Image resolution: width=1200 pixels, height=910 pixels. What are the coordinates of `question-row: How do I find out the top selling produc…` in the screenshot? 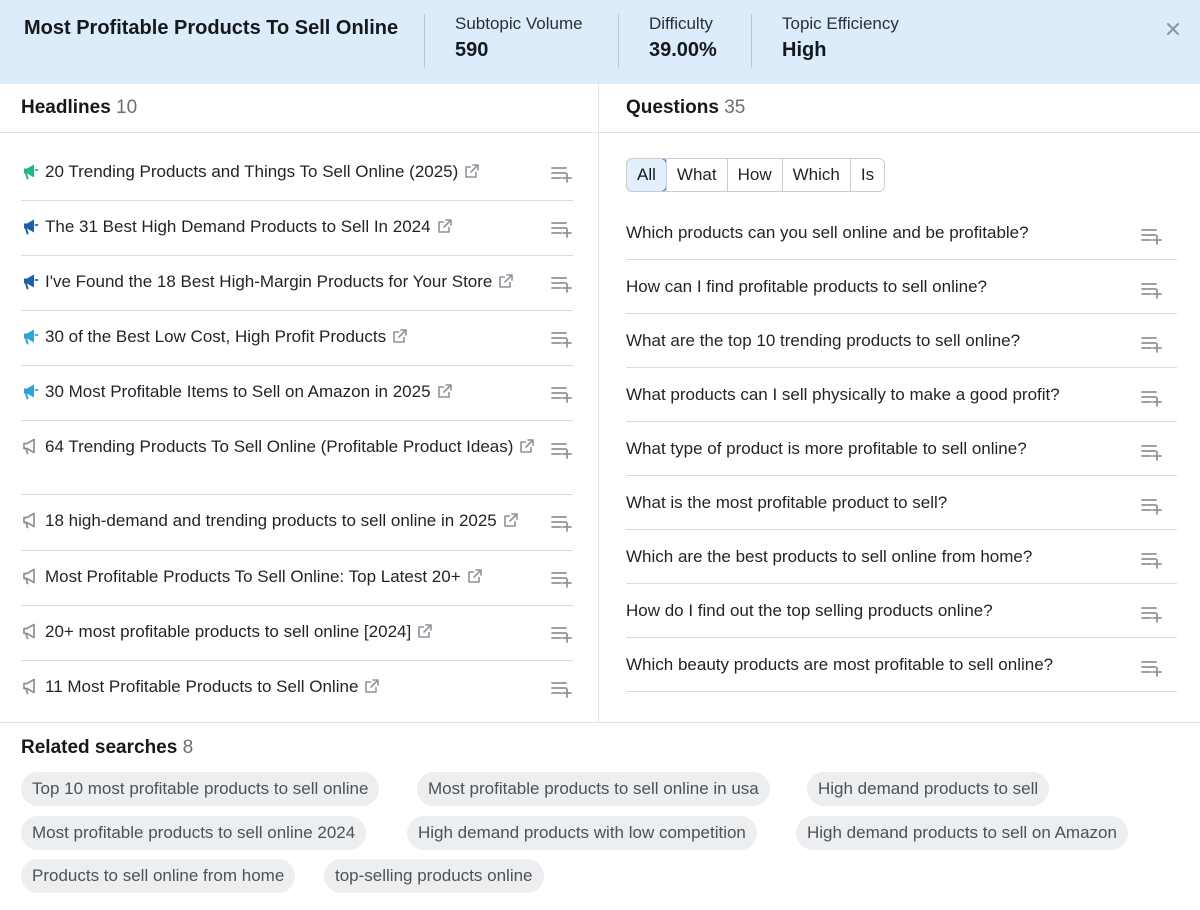 It's located at (901, 611).